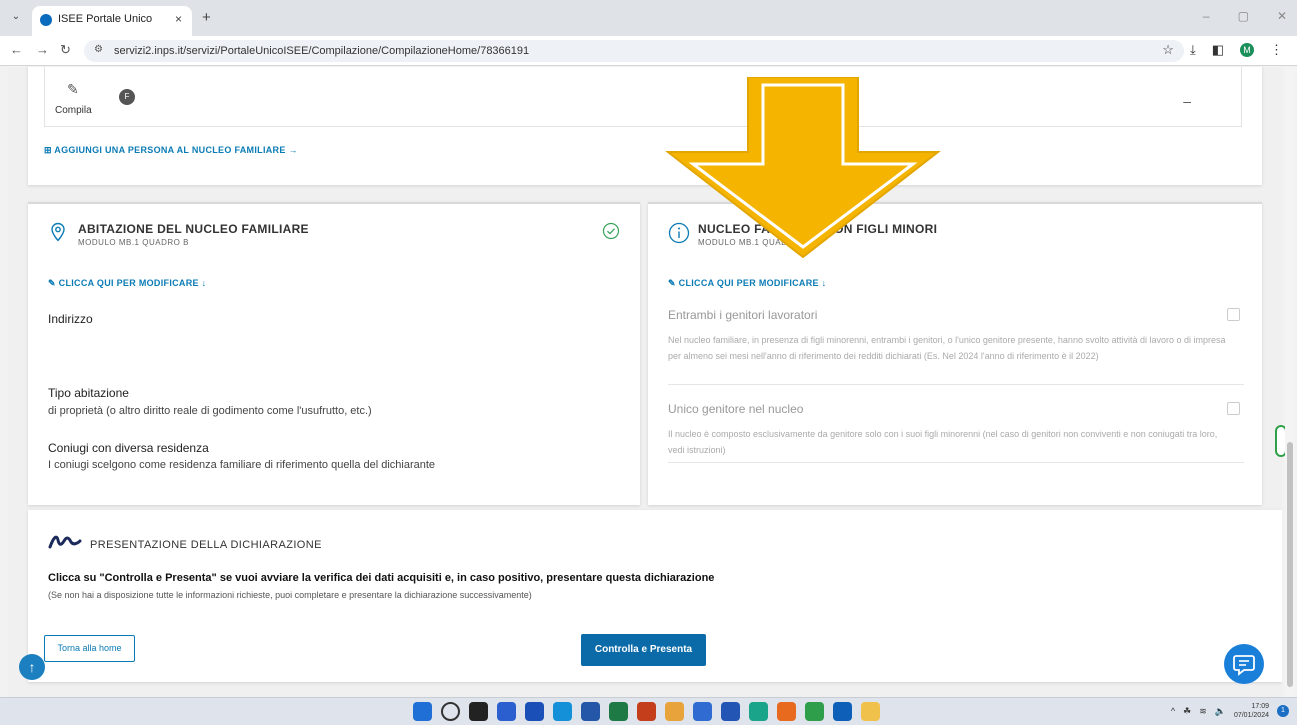  Describe the element at coordinates (42, 49) in the screenshot. I see `forward-icon: →` at that location.